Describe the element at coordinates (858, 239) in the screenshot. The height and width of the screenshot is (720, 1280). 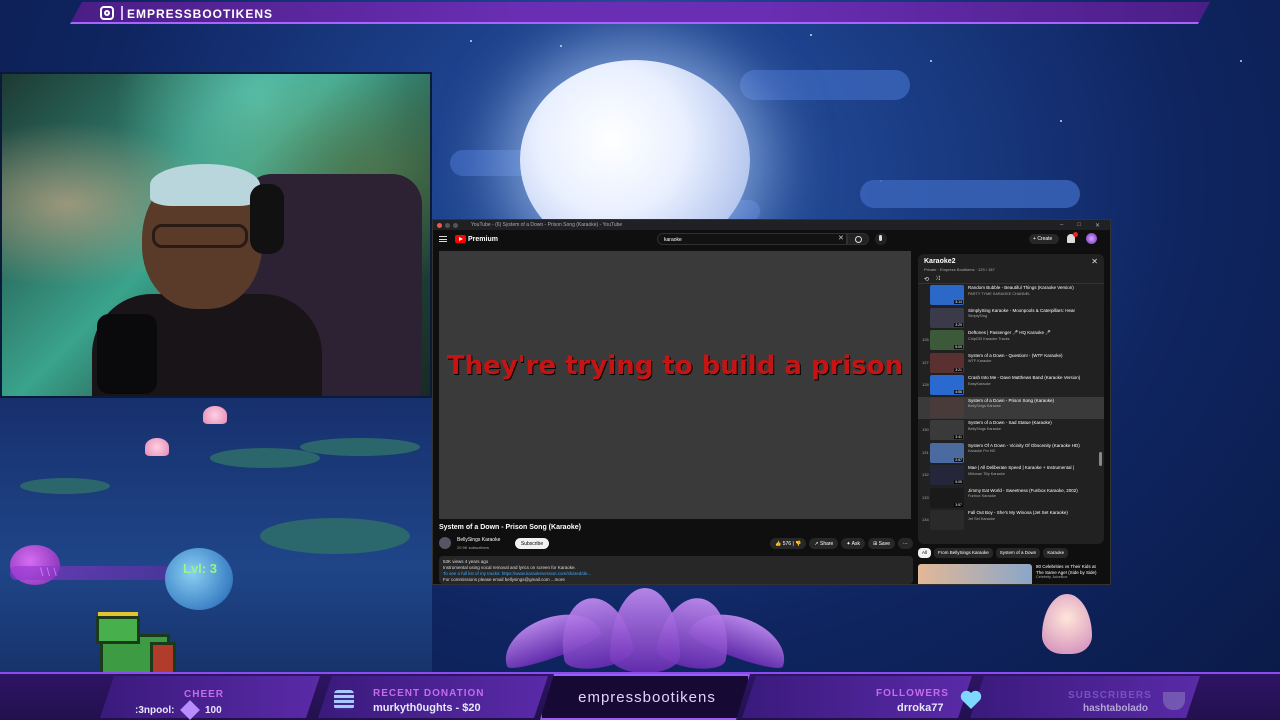
I see `search-button` at that location.